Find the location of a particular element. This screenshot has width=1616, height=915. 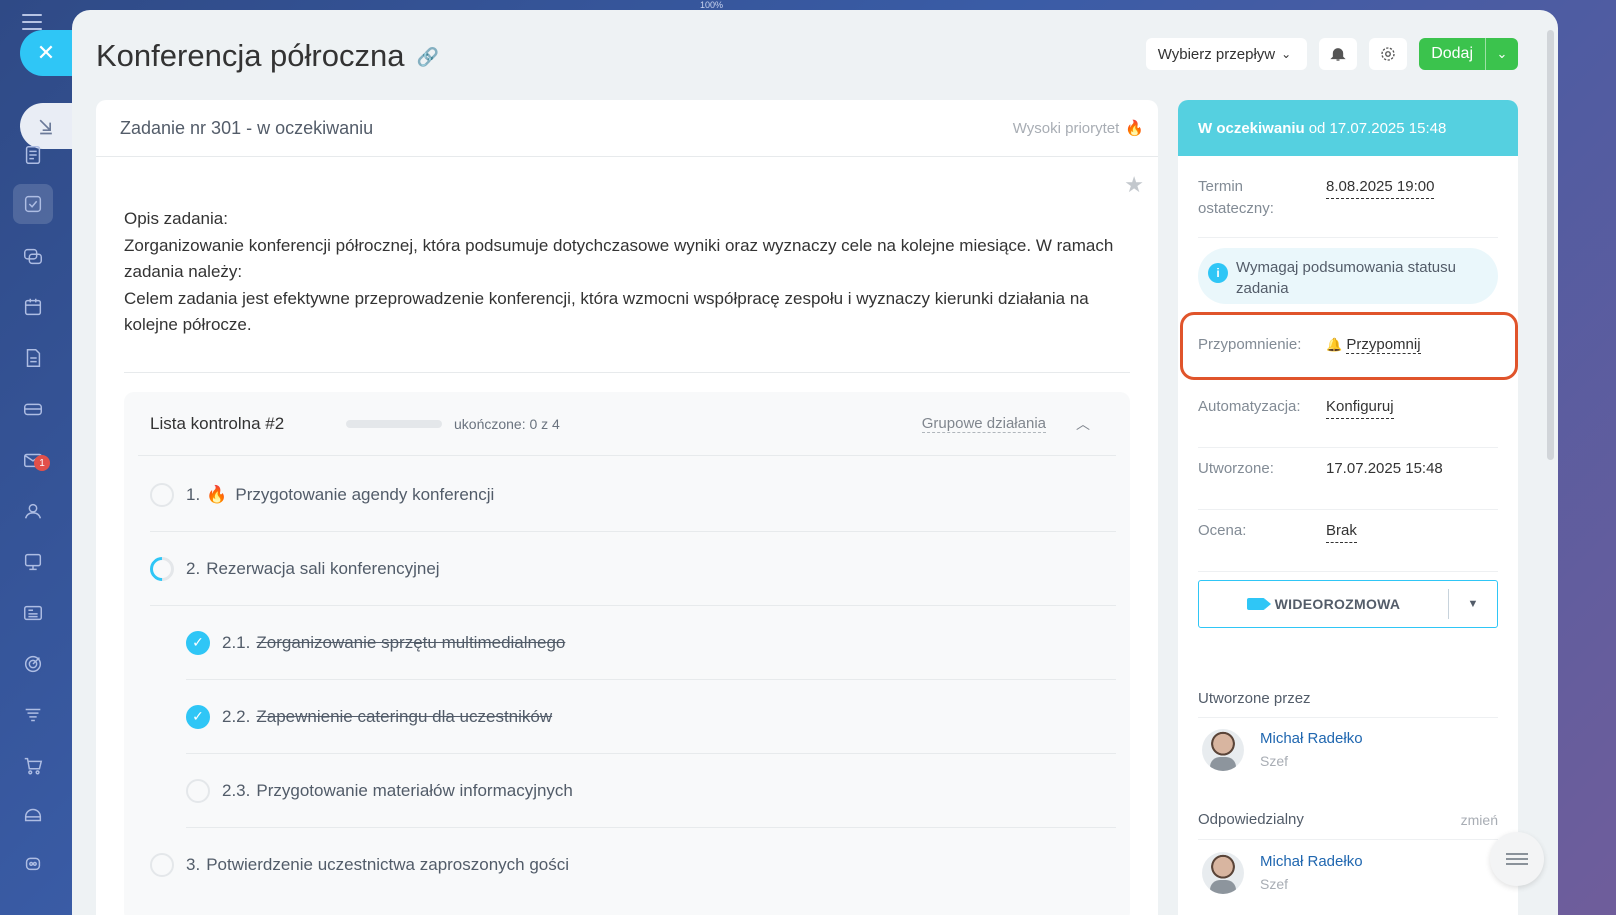

arrow-down-right-icon is located at coordinates (45, 127).